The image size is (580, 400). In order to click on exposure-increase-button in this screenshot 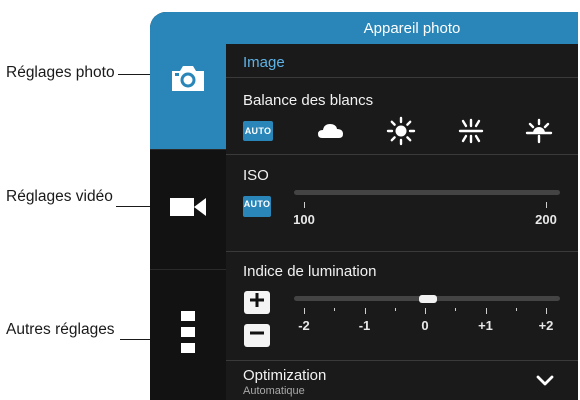, I will do `click(257, 302)`.